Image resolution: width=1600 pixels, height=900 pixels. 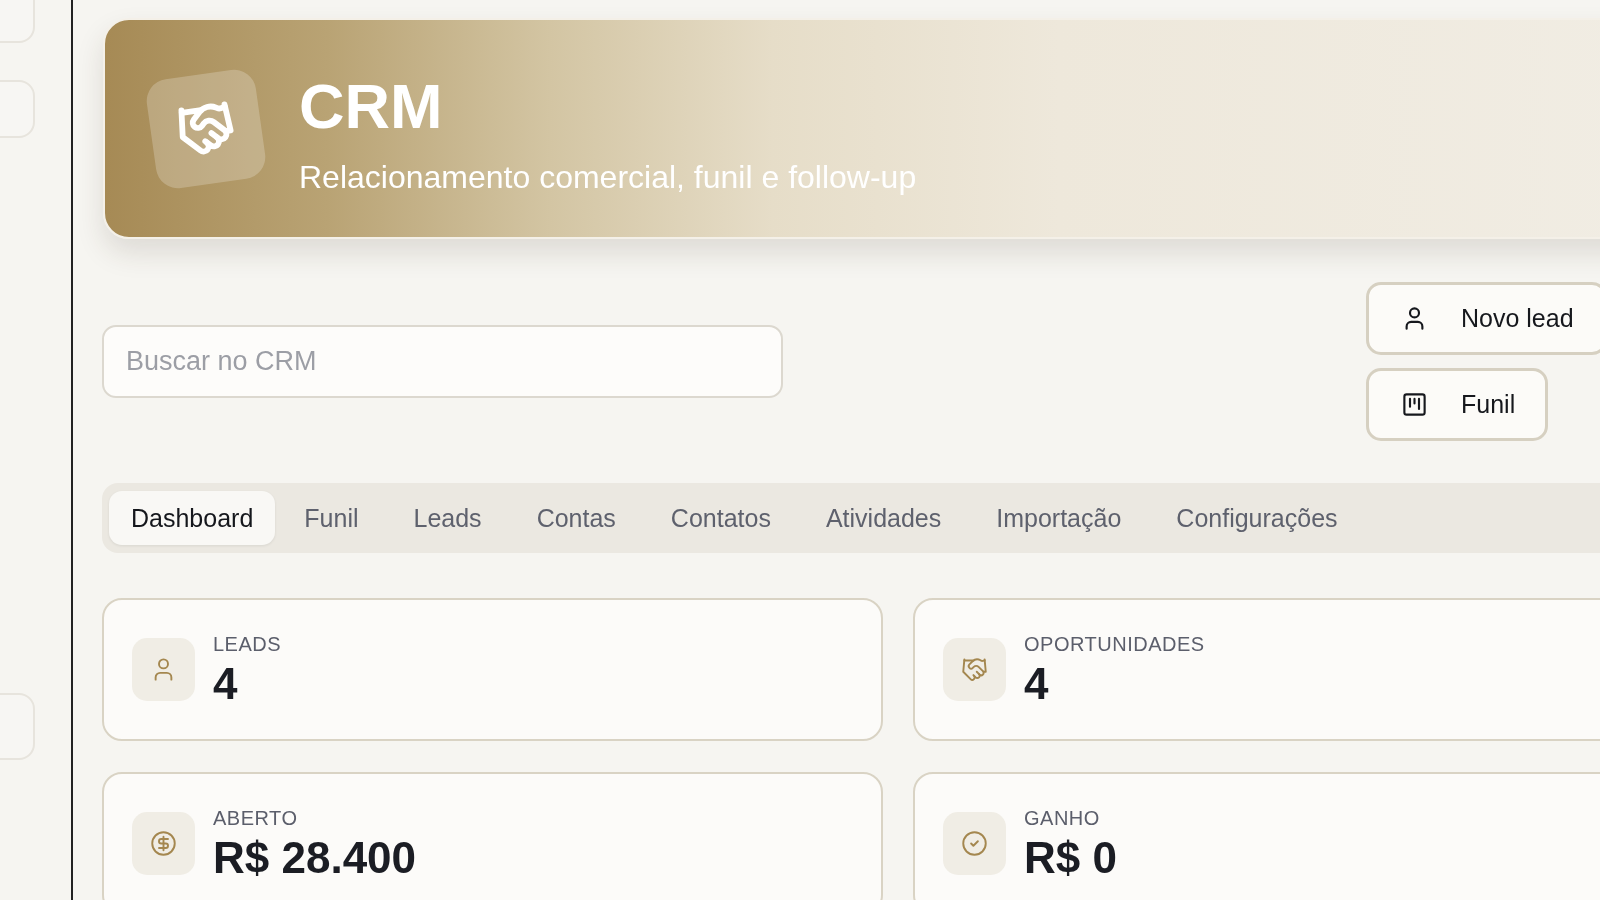 I want to click on kanban-icon, so click(x=1414, y=404).